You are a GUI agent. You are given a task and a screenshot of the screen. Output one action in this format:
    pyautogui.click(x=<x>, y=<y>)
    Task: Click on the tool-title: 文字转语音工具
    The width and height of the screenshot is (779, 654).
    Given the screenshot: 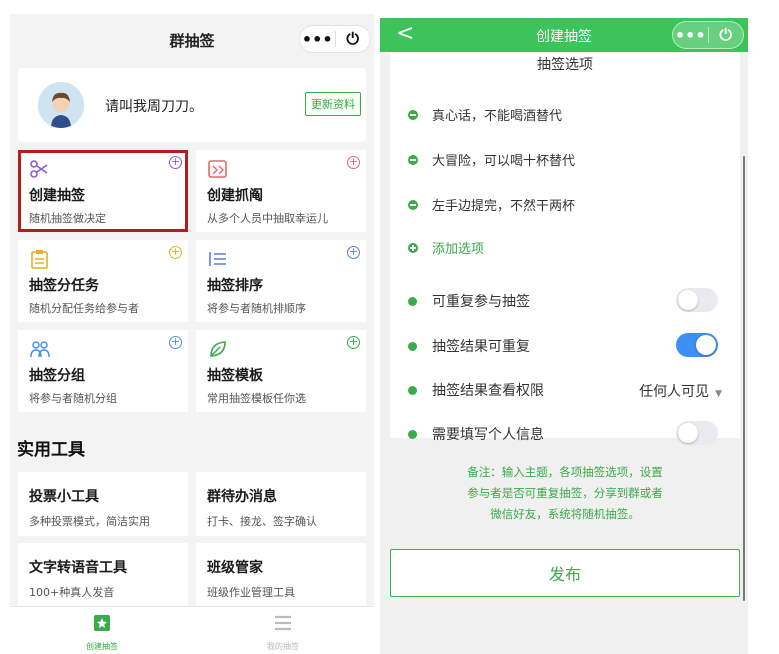 What is the action you would take?
    pyautogui.click(x=78, y=568)
    